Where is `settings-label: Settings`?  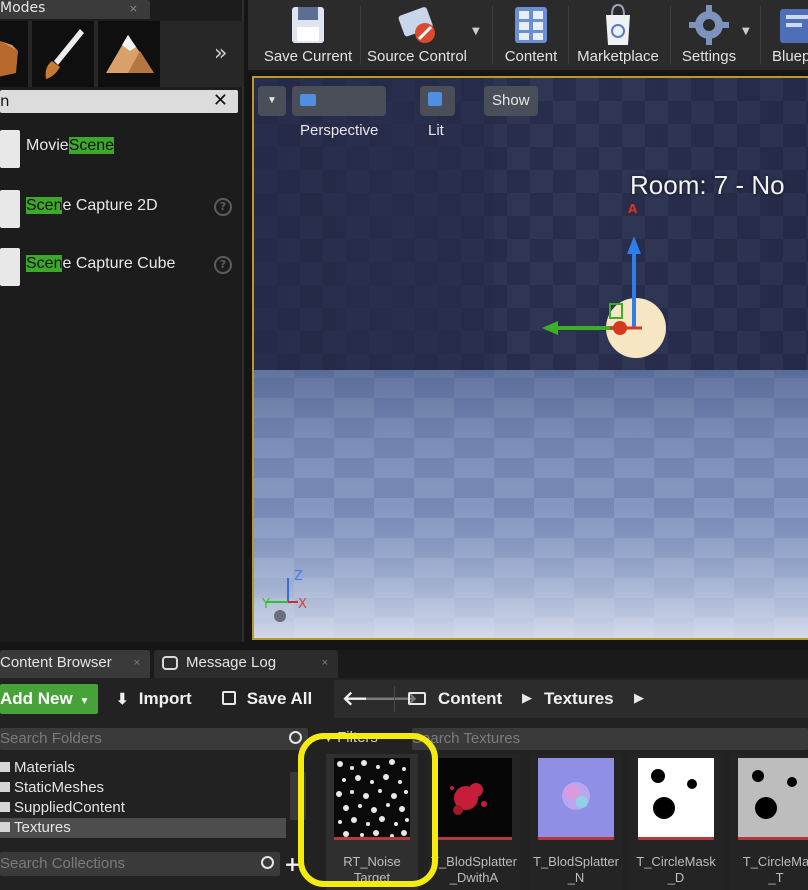
settings-label: Settings is located at coordinates (709, 56).